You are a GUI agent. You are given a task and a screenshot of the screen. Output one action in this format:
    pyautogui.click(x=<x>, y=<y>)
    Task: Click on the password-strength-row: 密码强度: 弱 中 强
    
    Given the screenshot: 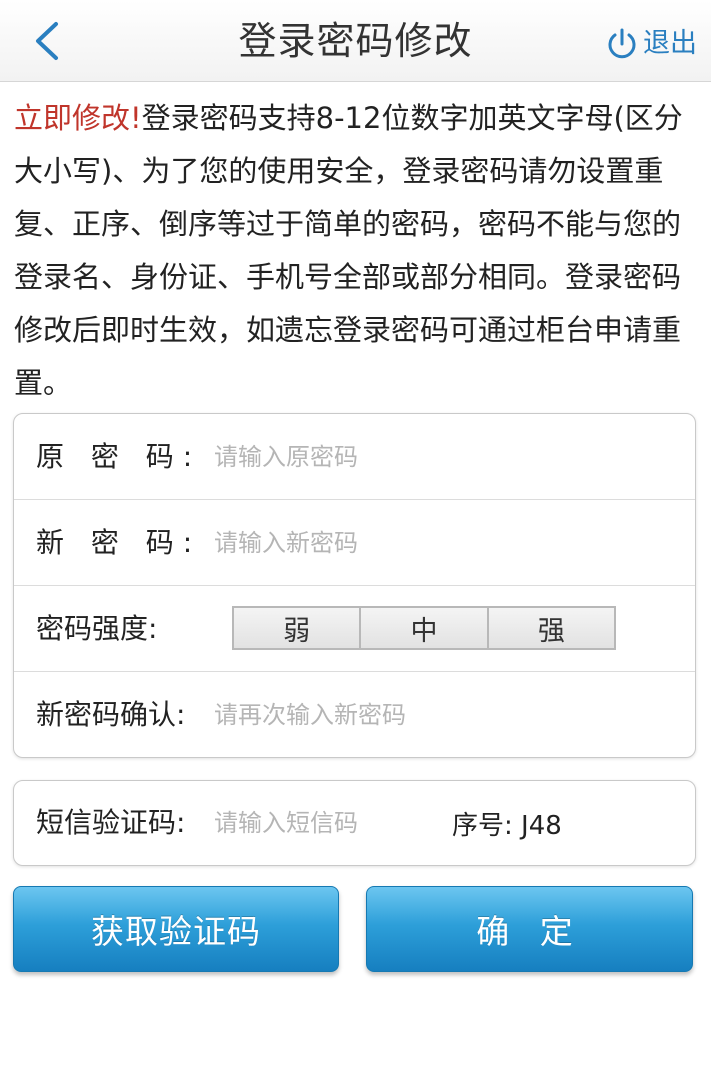 What is the action you would take?
    pyautogui.click(x=354, y=629)
    